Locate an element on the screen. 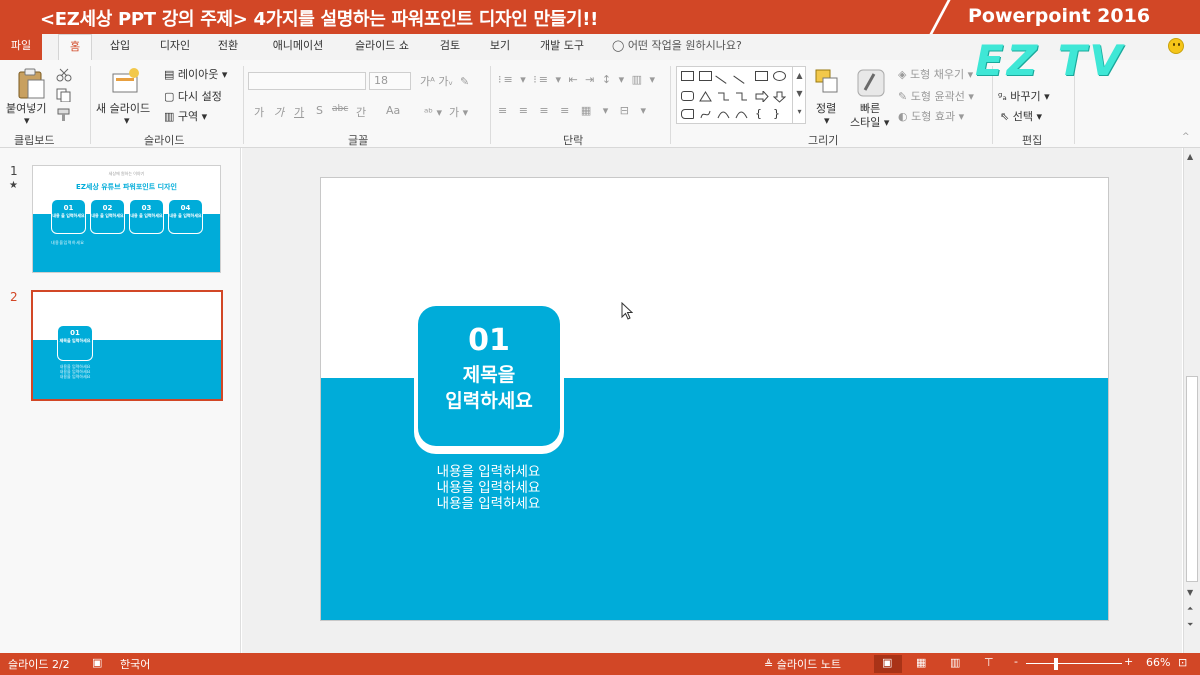  collapse-ribbon-icon: ^ is located at coordinates (1186, 137).